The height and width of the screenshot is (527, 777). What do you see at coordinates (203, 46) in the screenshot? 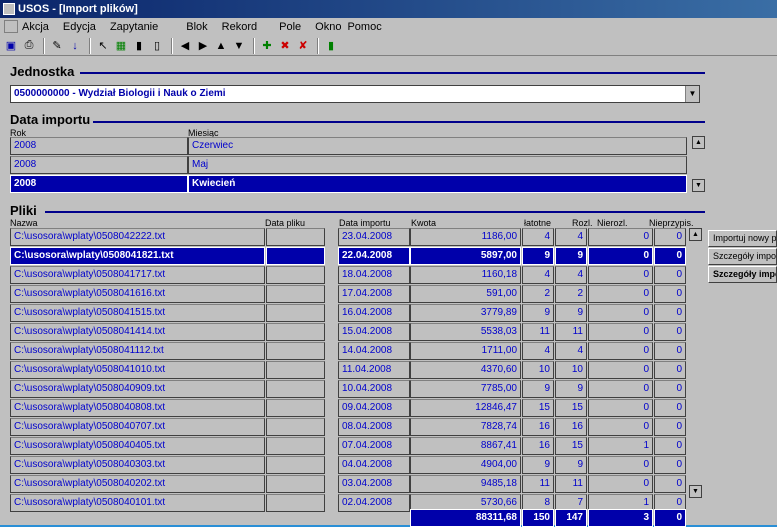
I see `next-record-icon: ▶` at bounding box center [203, 46].